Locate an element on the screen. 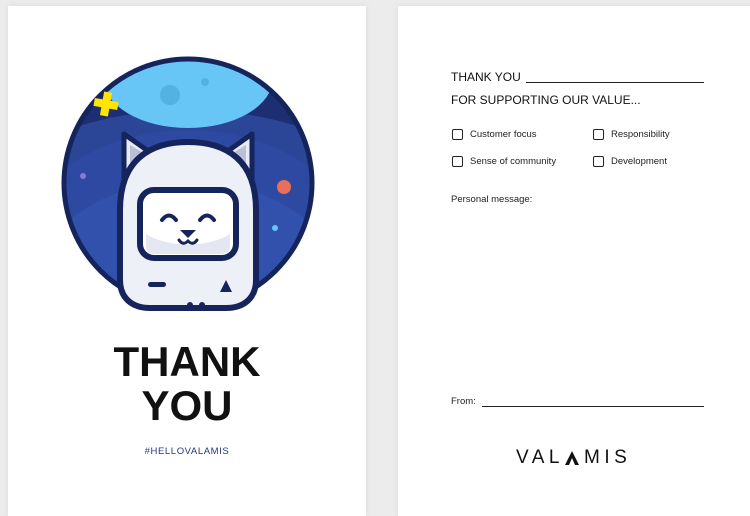 The height and width of the screenshot is (516, 750). brand-logo: VAL MIS is located at coordinates (573, 458).